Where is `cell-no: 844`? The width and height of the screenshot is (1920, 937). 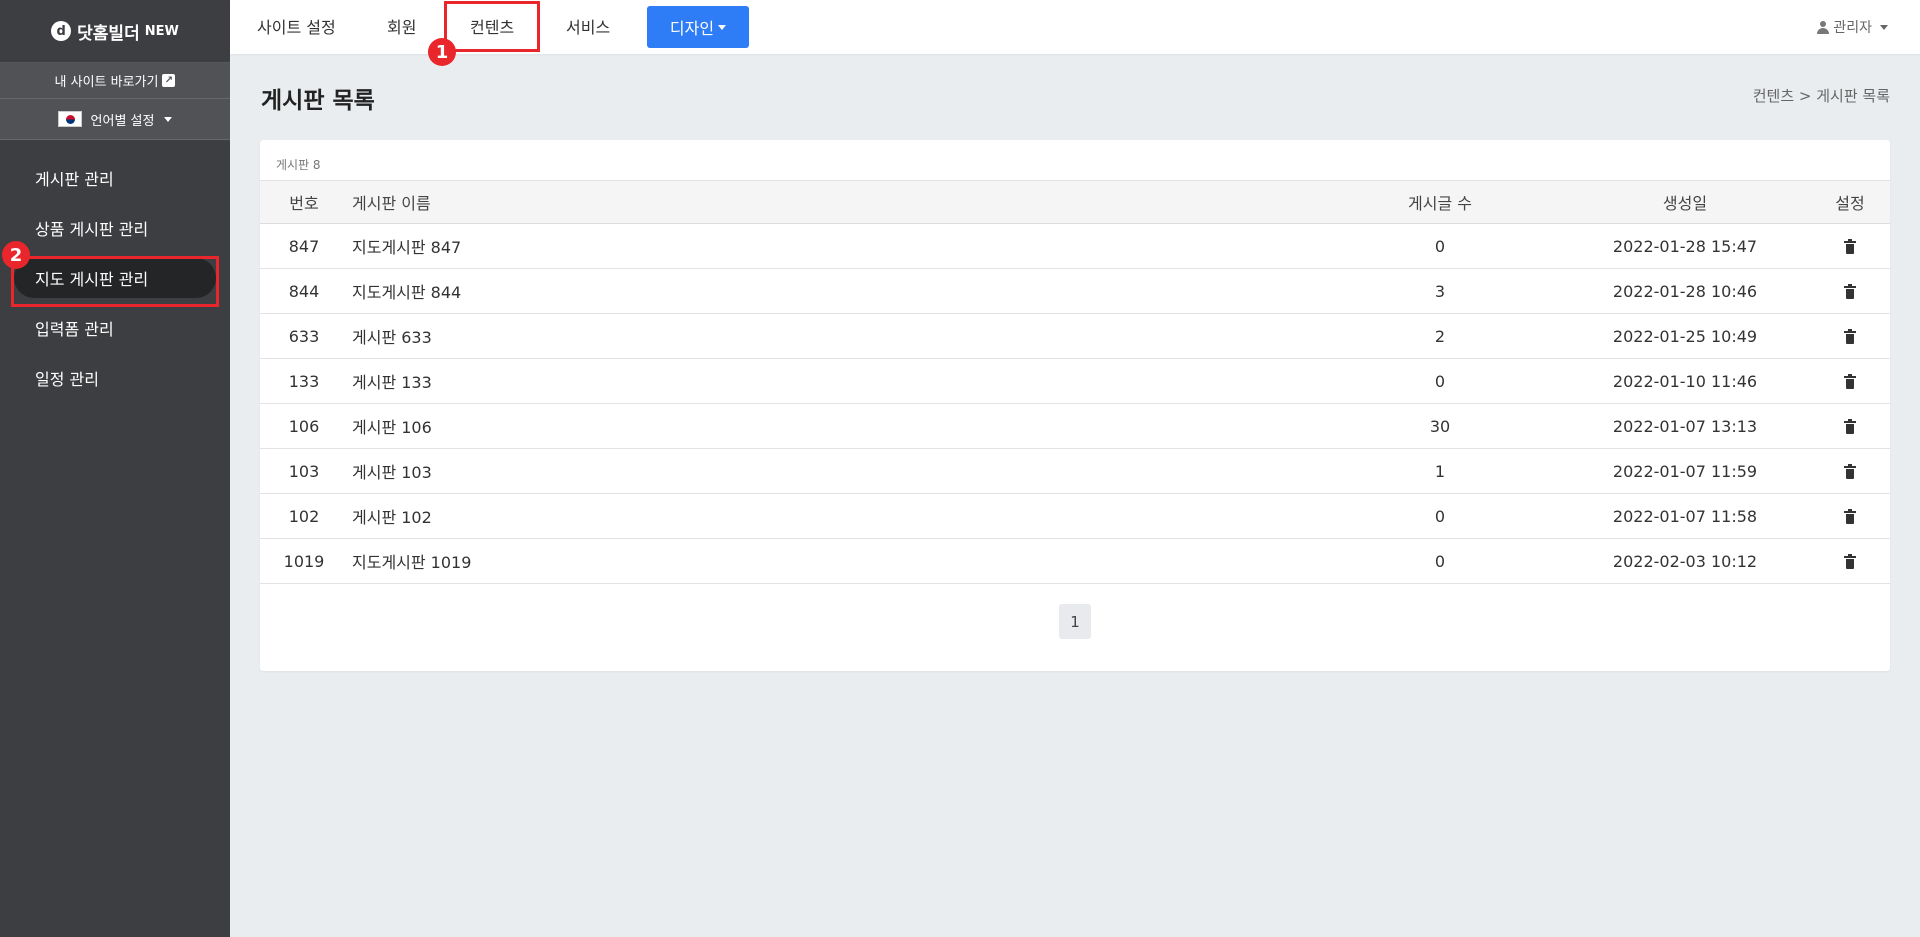
cell-no: 844 is located at coordinates (304, 291).